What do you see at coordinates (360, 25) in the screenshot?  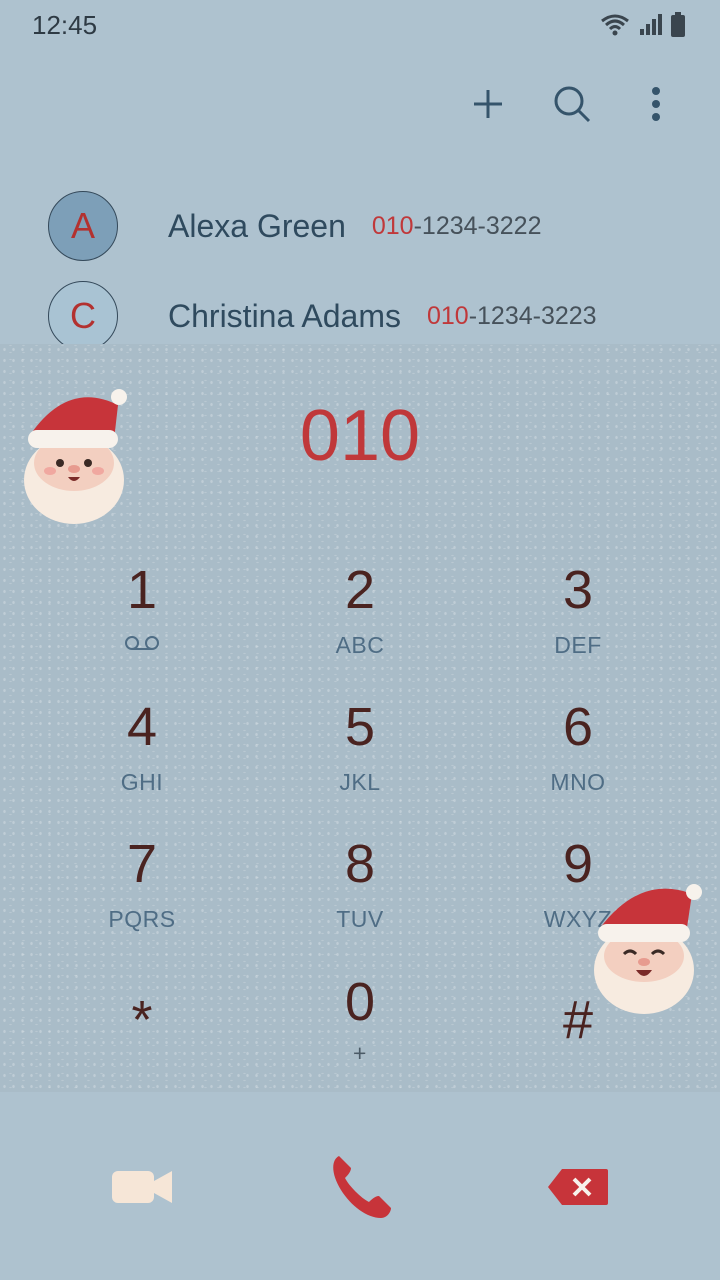 I see `status-bar: 12:45` at bounding box center [360, 25].